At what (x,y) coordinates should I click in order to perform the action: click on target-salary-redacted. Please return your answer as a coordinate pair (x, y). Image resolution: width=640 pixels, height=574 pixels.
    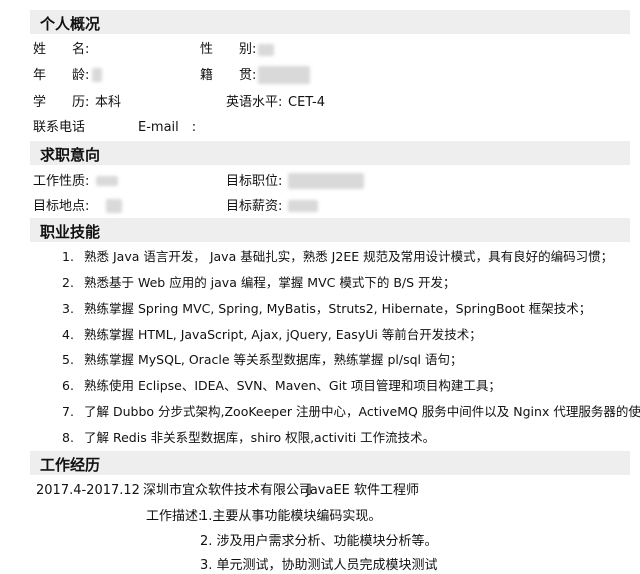
    Looking at the image, I should click on (303, 206).